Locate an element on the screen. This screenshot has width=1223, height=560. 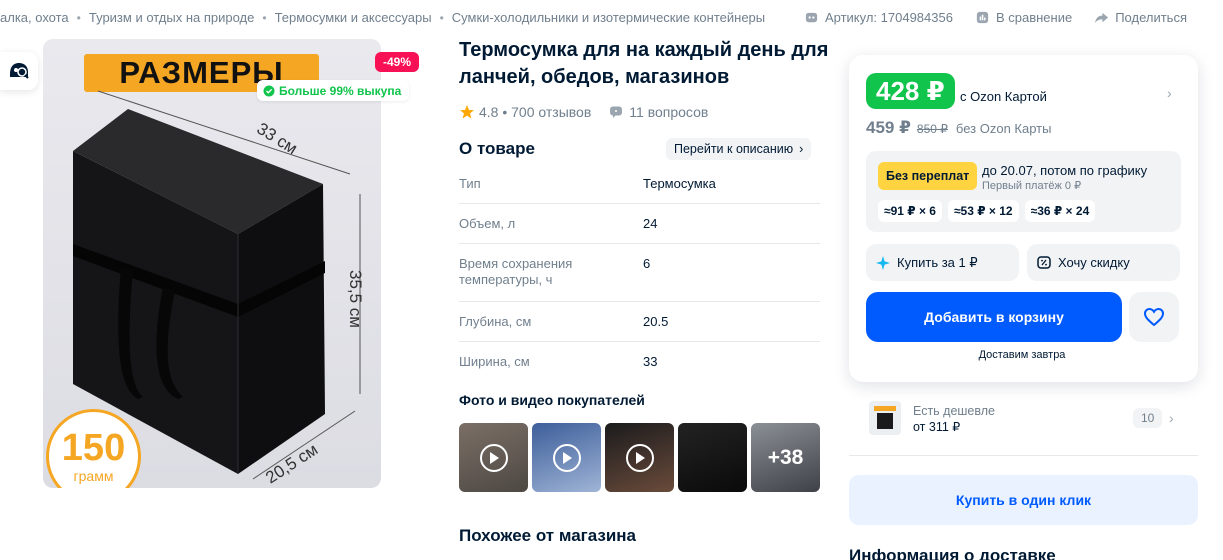
search-by-image-button is located at coordinates (19, 71).